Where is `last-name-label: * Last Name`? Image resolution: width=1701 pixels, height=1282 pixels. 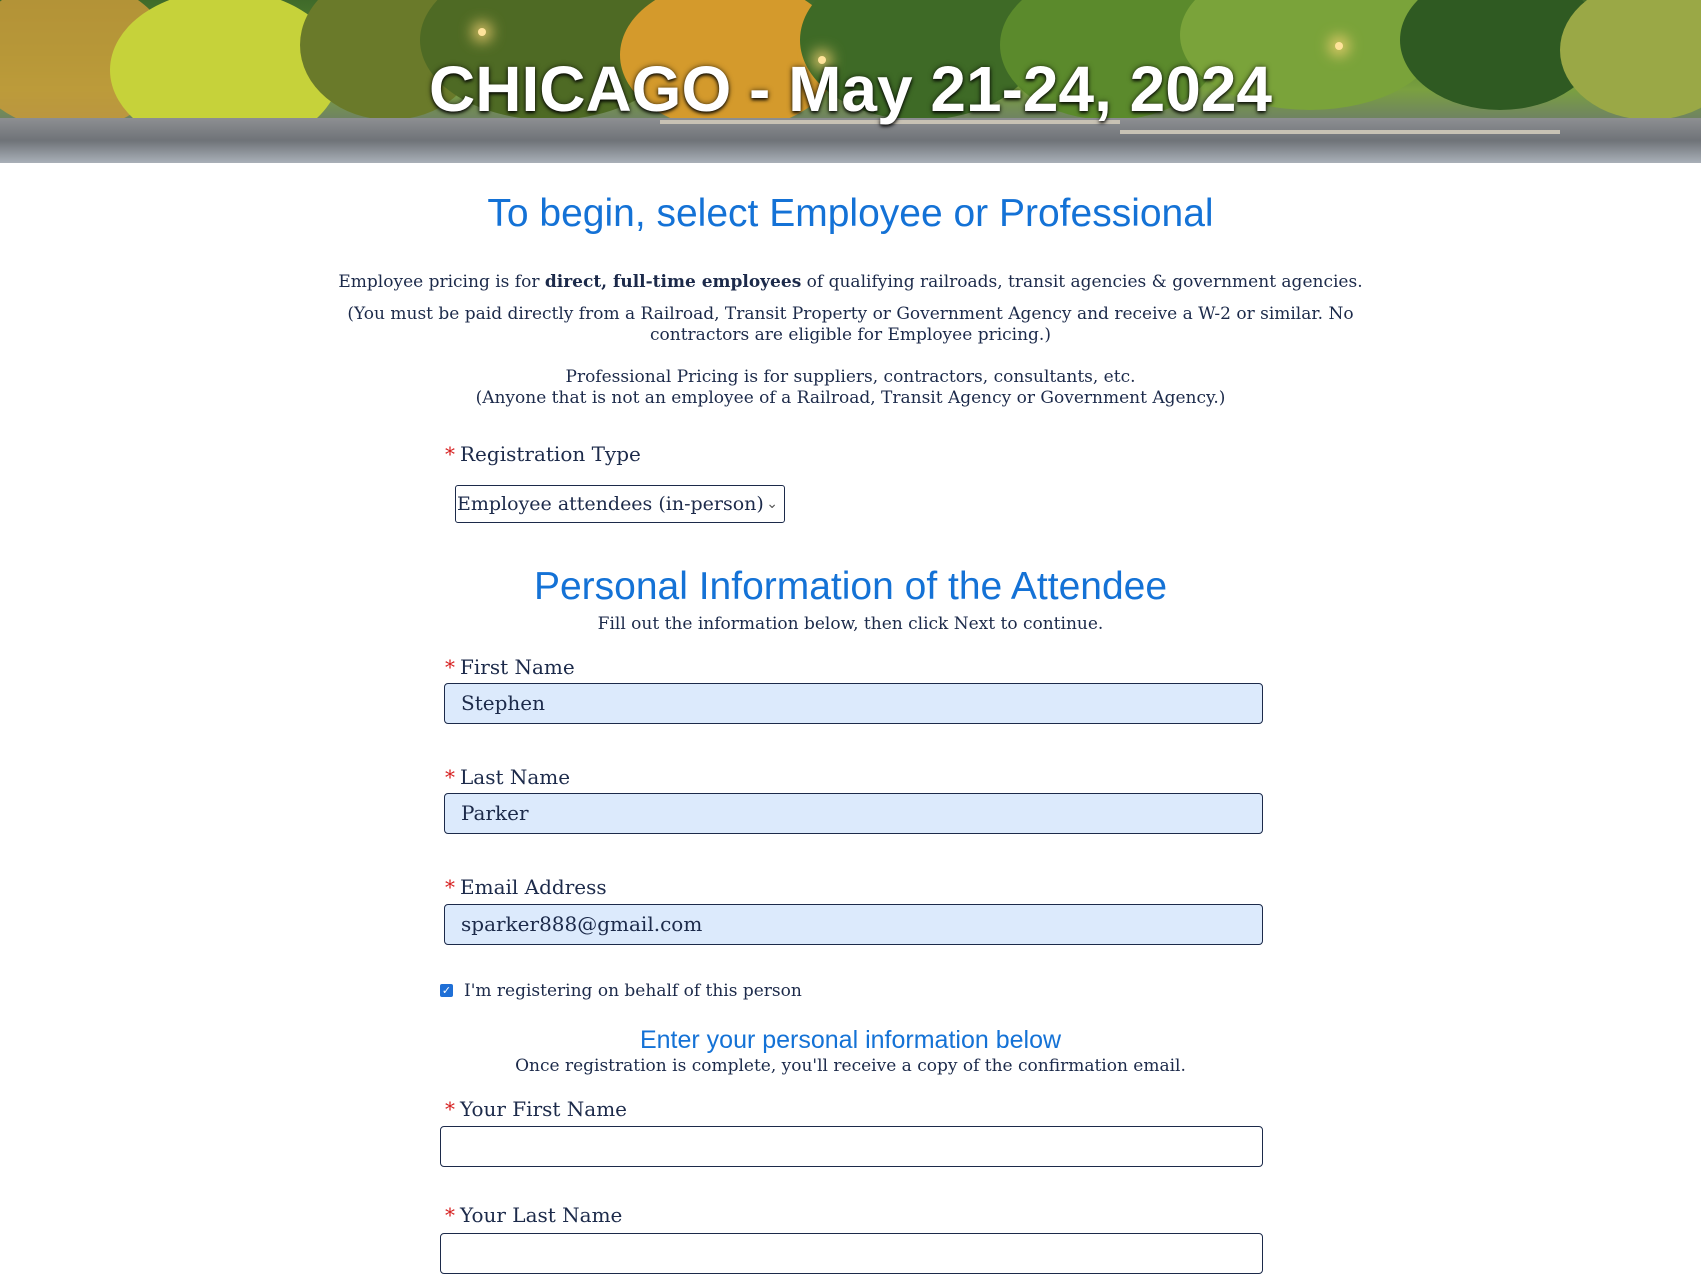
last-name-label: * Last Name is located at coordinates (507, 777).